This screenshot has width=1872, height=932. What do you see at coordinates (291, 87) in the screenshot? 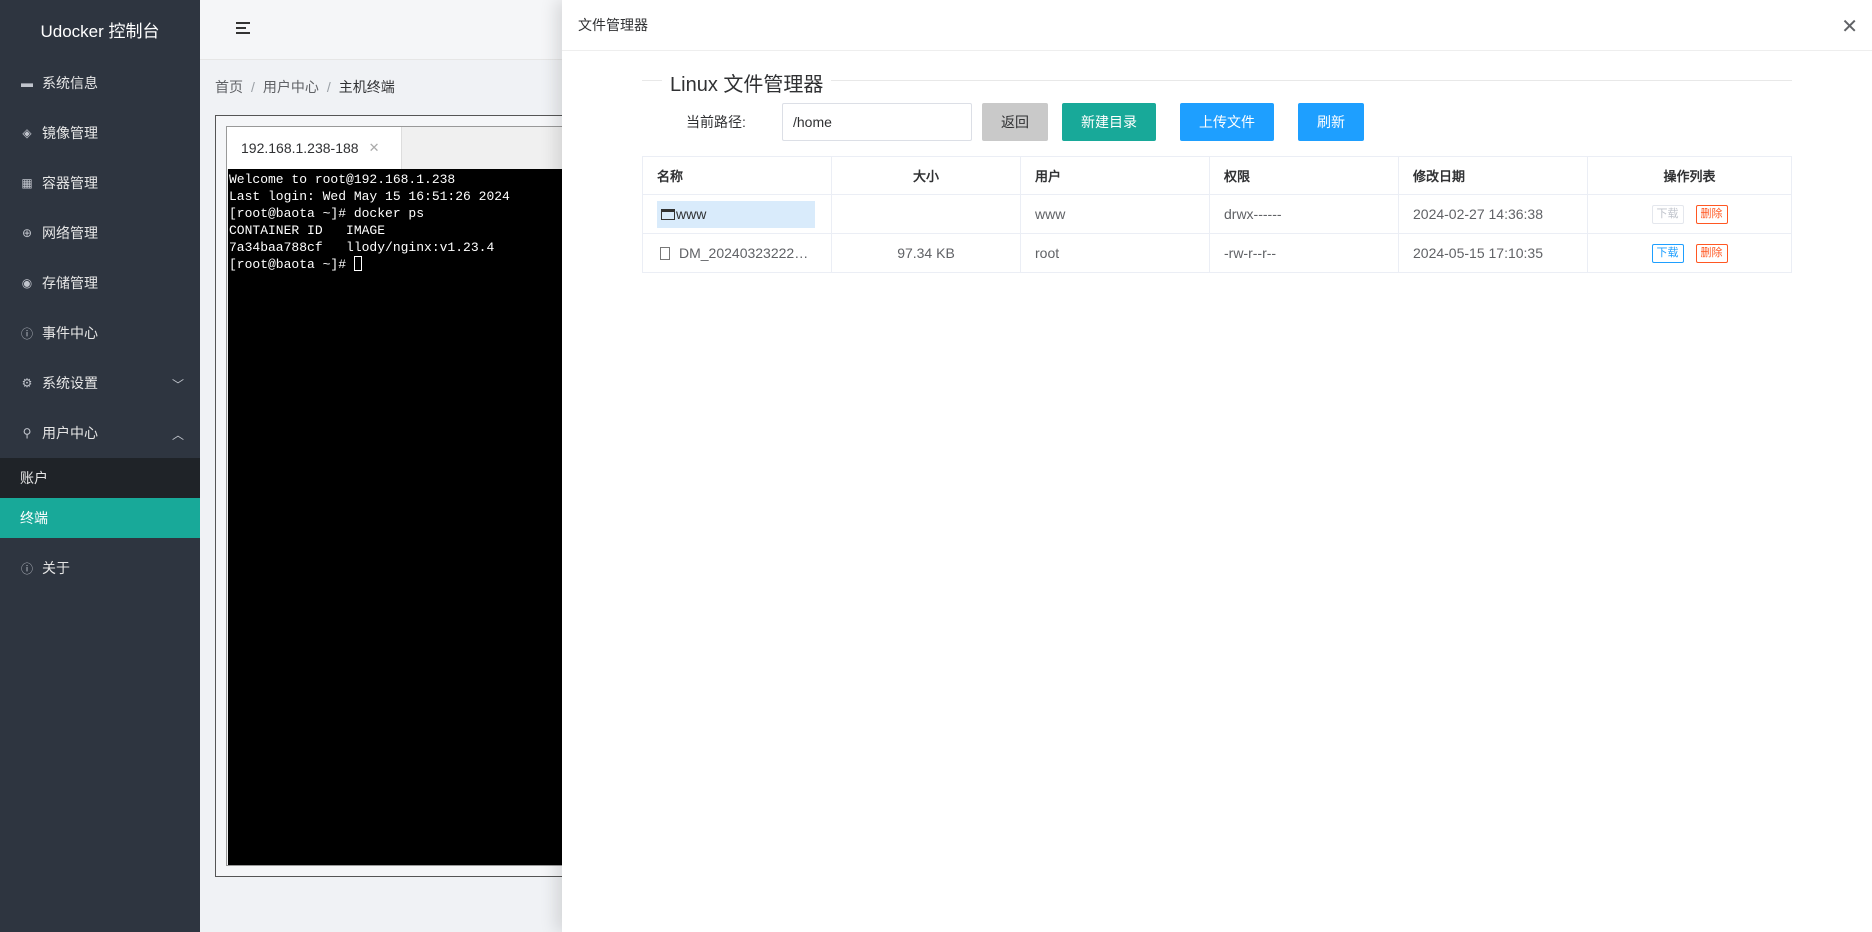
I see `breadcrumb-user-center: 用户中心` at bounding box center [291, 87].